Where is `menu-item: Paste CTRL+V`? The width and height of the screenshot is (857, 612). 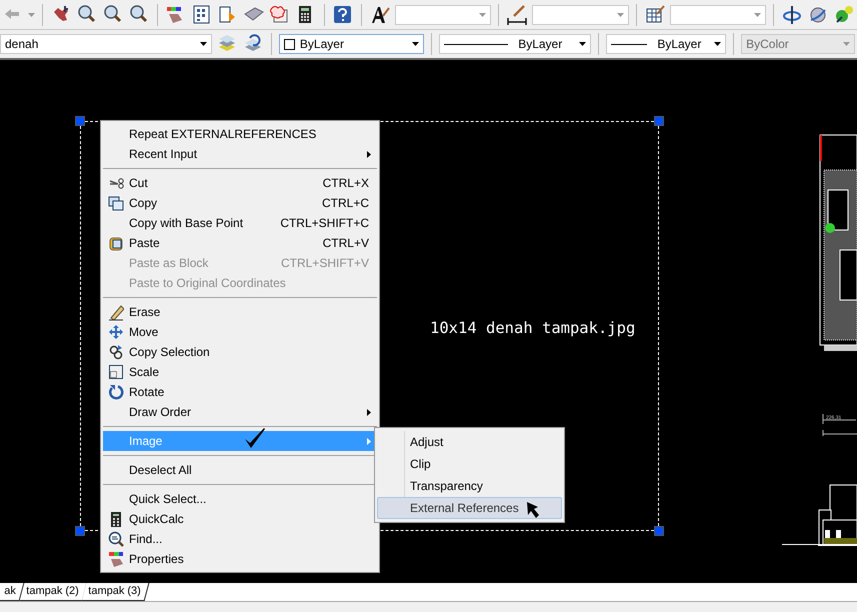
menu-item: Paste CTRL+V is located at coordinates (240, 243).